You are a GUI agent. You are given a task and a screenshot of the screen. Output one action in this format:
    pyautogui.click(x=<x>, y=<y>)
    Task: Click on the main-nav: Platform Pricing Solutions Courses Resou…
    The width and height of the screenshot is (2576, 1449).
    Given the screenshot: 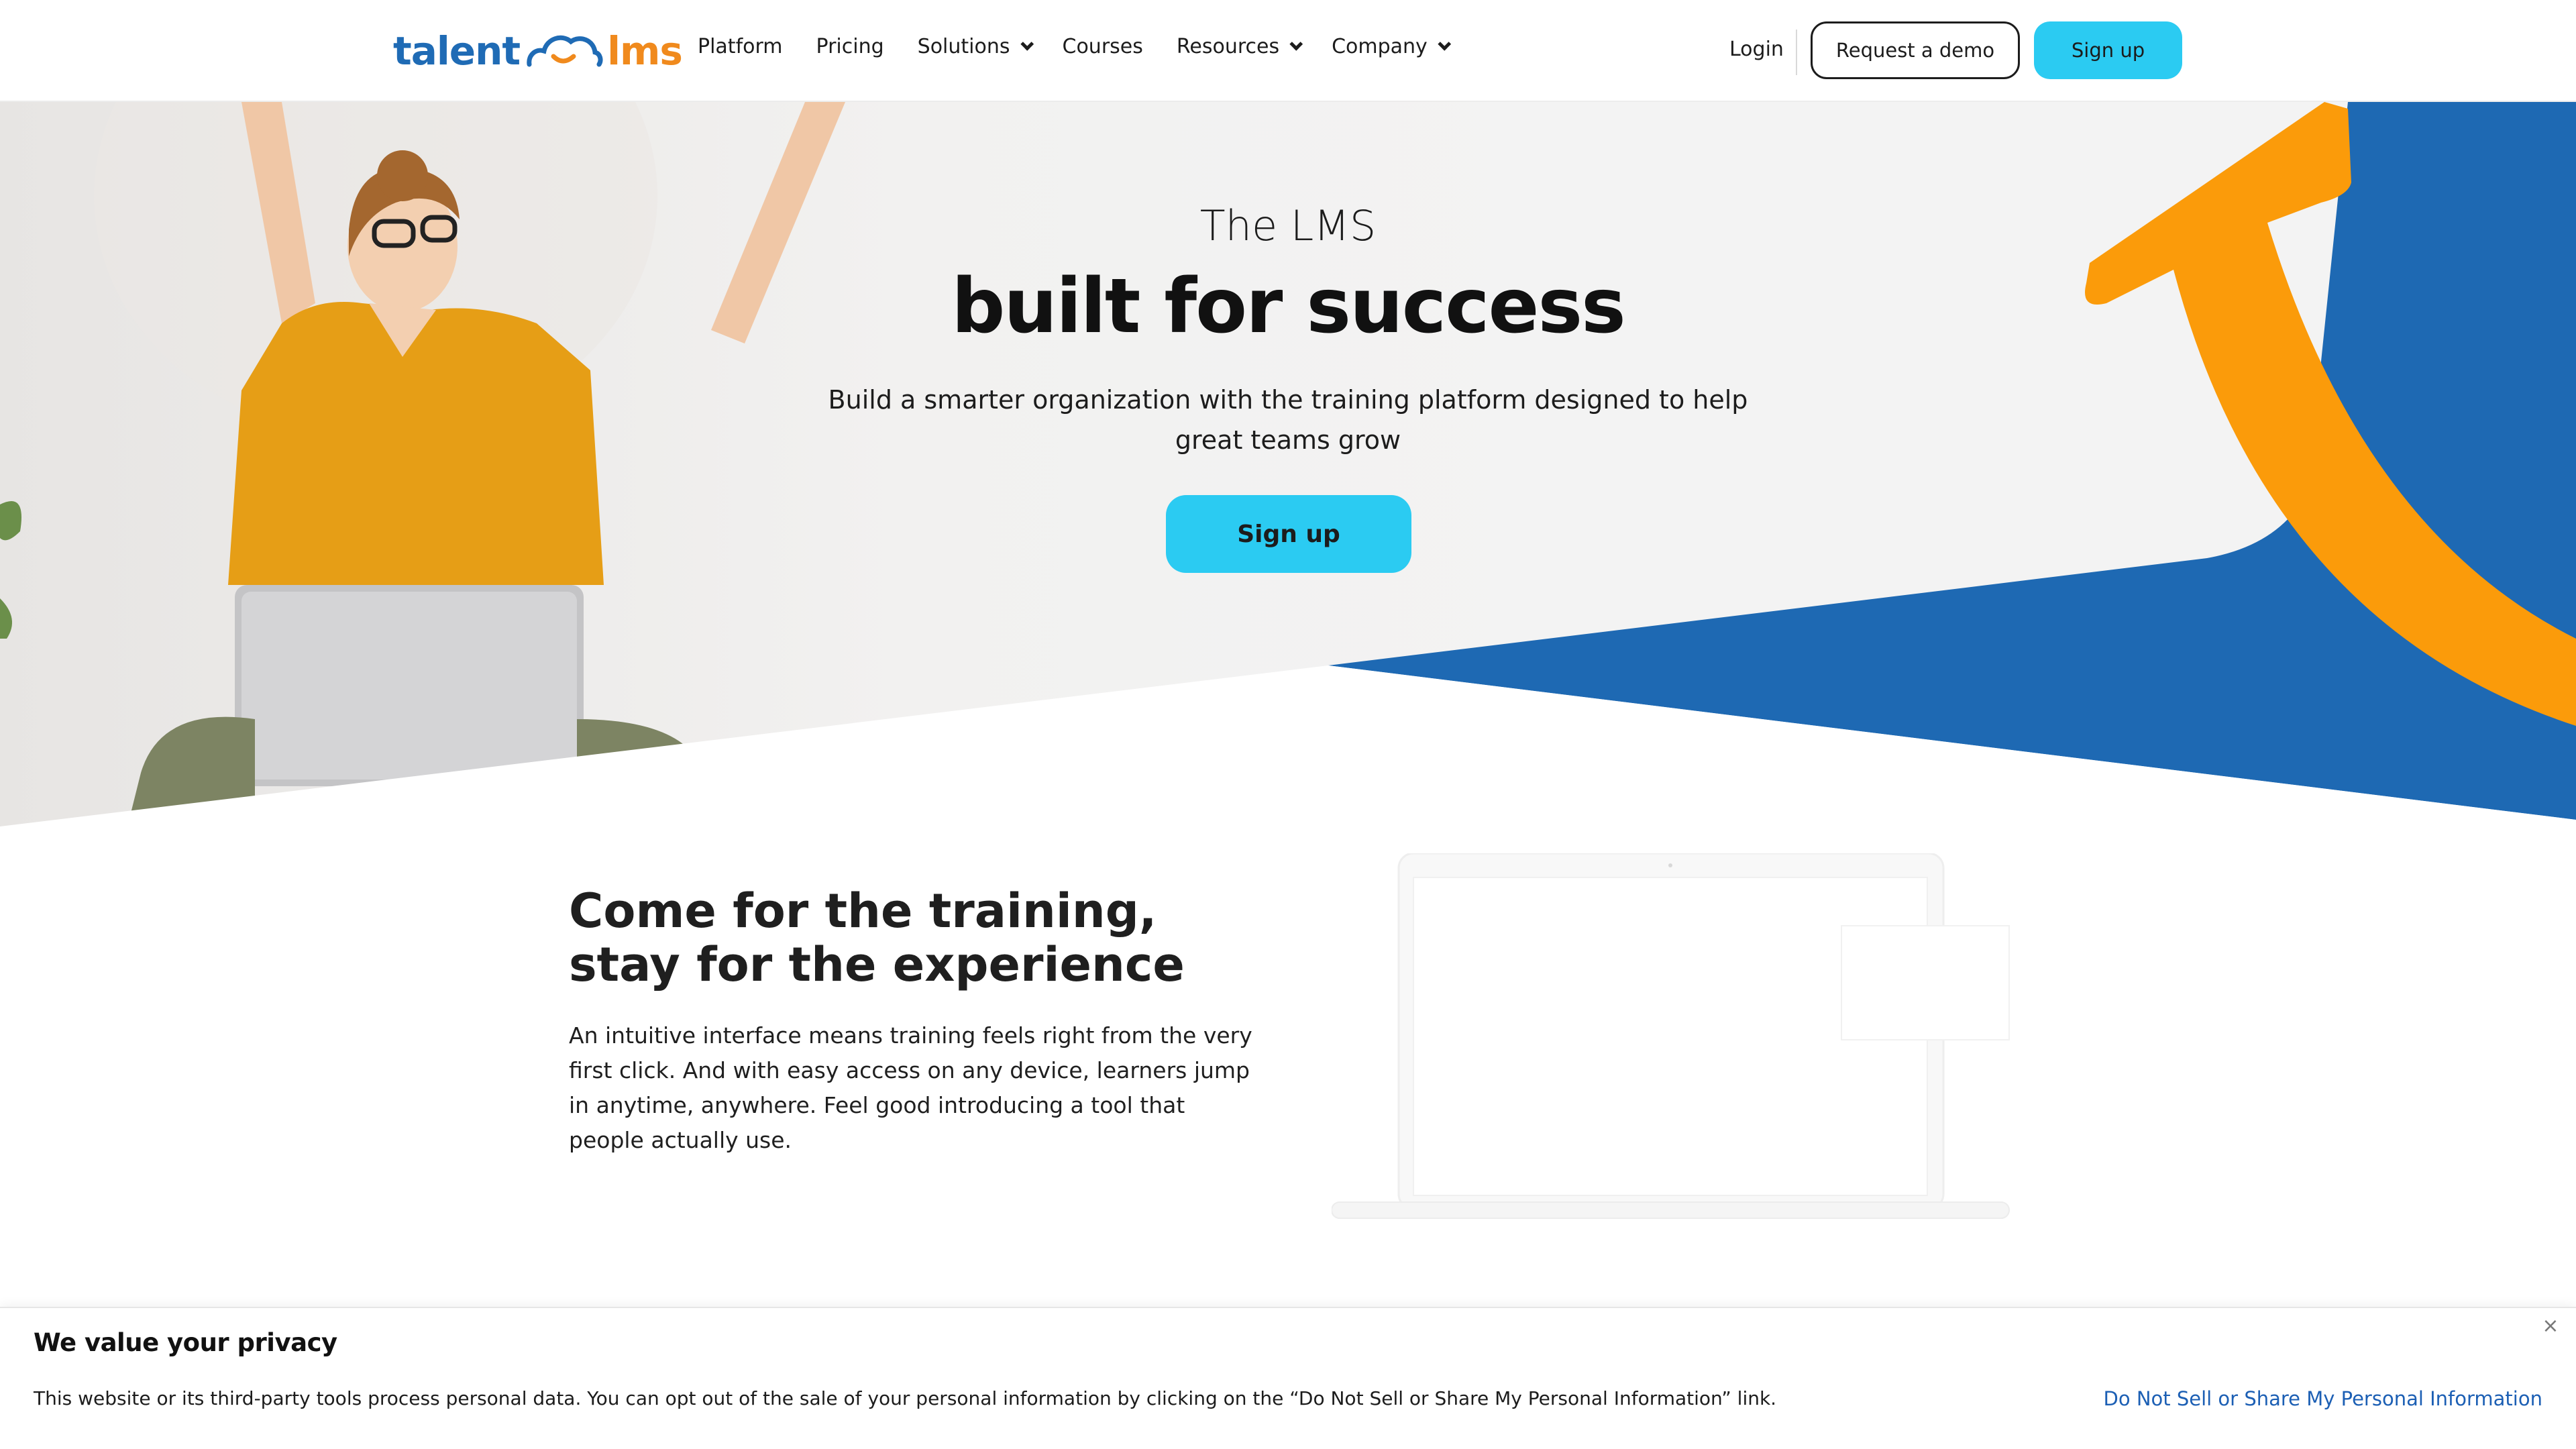 What is the action you would take?
    pyautogui.click(x=1074, y=46)
    